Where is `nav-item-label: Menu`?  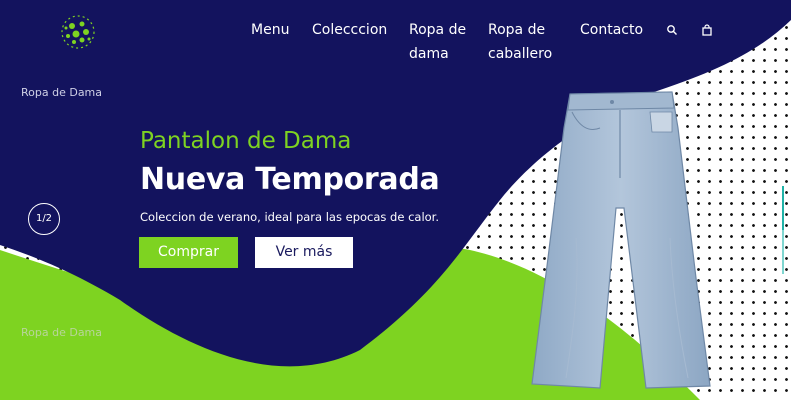 nav-item-label: Menu is located at coordinates (270, 30).